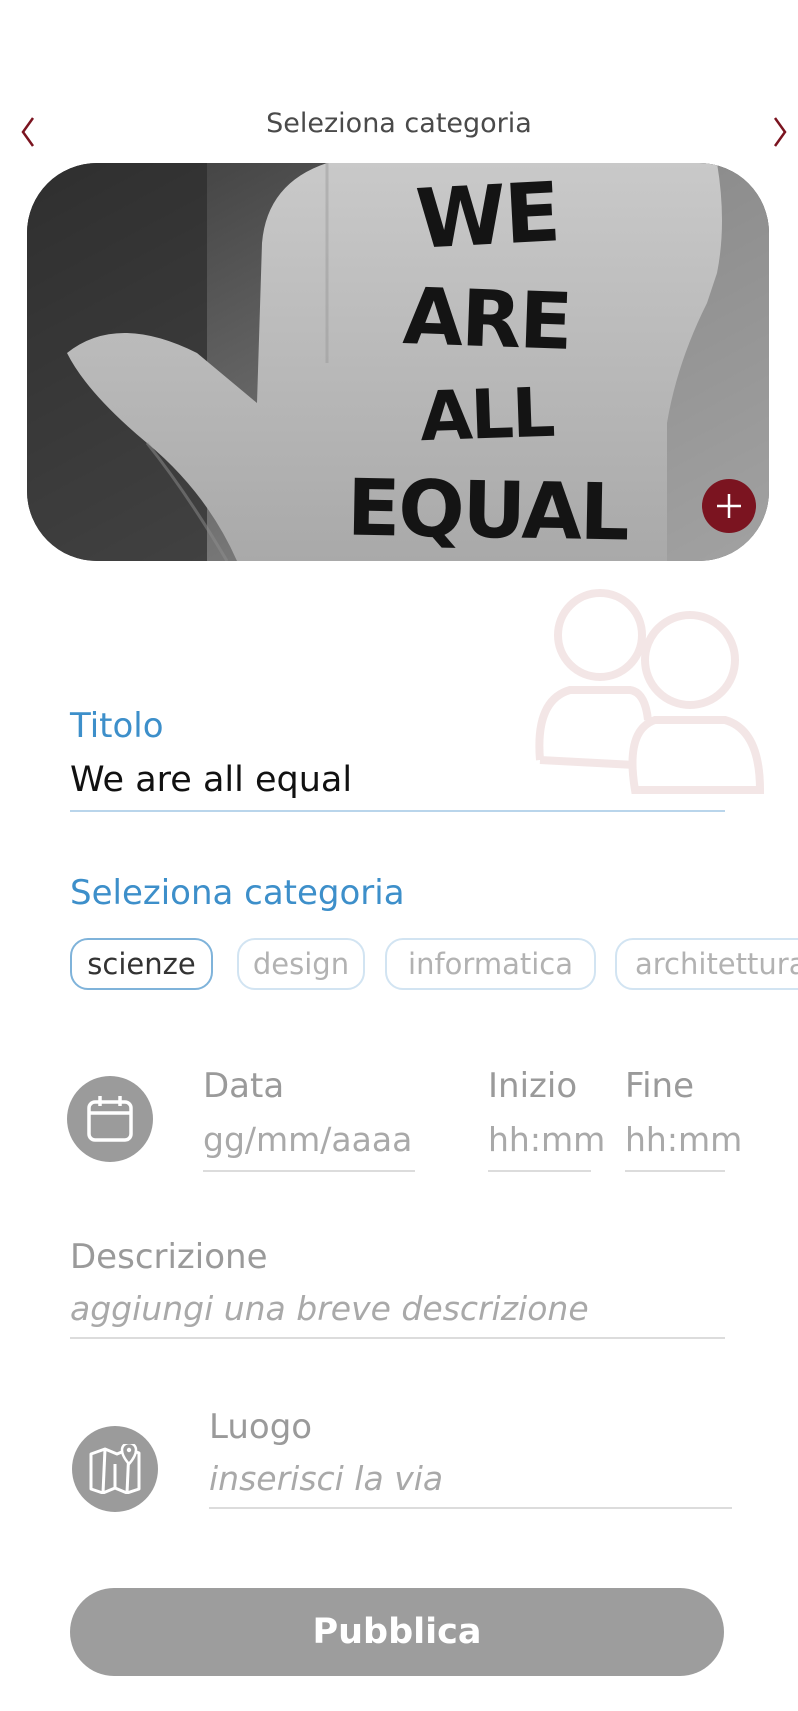  Describe the element at coordinates (487, 319) in the screenshot. I see `handwritten-word: ARE` at that location.